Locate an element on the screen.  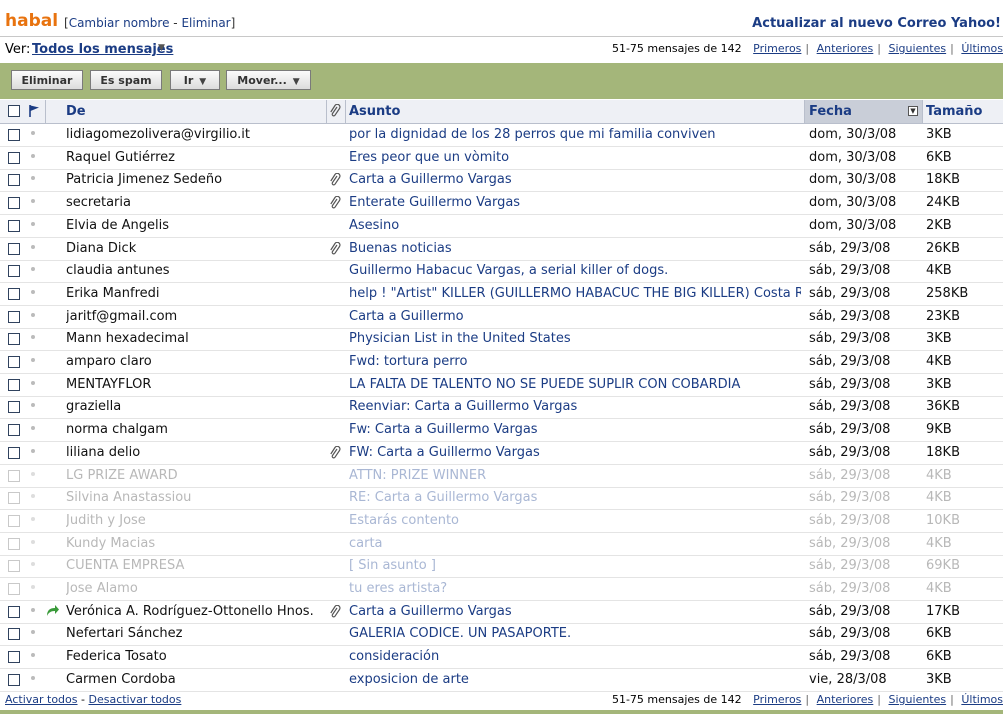
sender: Judith y Jose is located at coordinates (195, 520).